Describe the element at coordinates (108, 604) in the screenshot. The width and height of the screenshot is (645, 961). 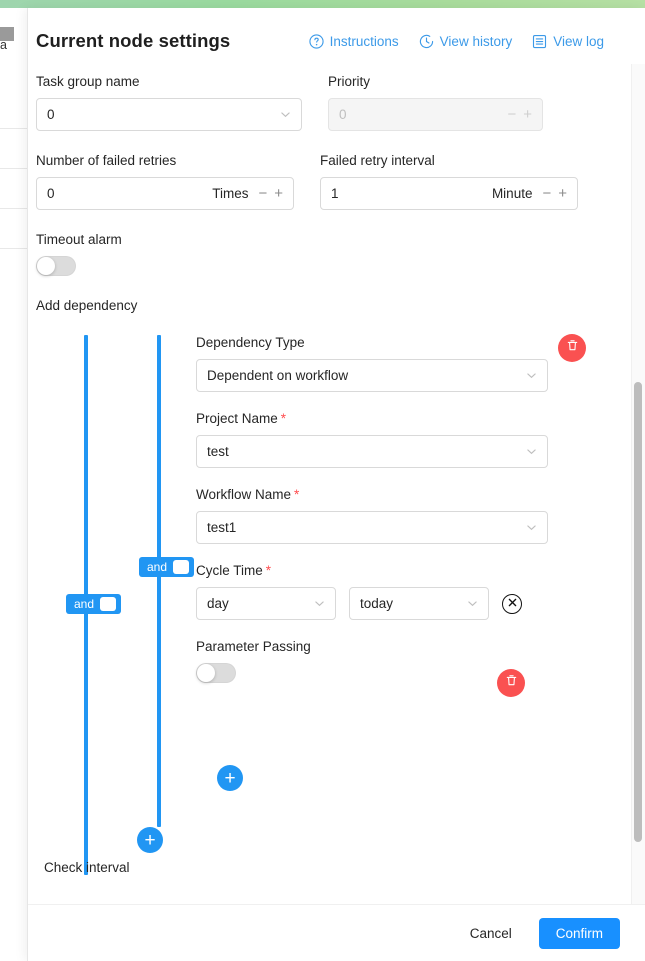
I see `and-badge-outer-switch` at that location.